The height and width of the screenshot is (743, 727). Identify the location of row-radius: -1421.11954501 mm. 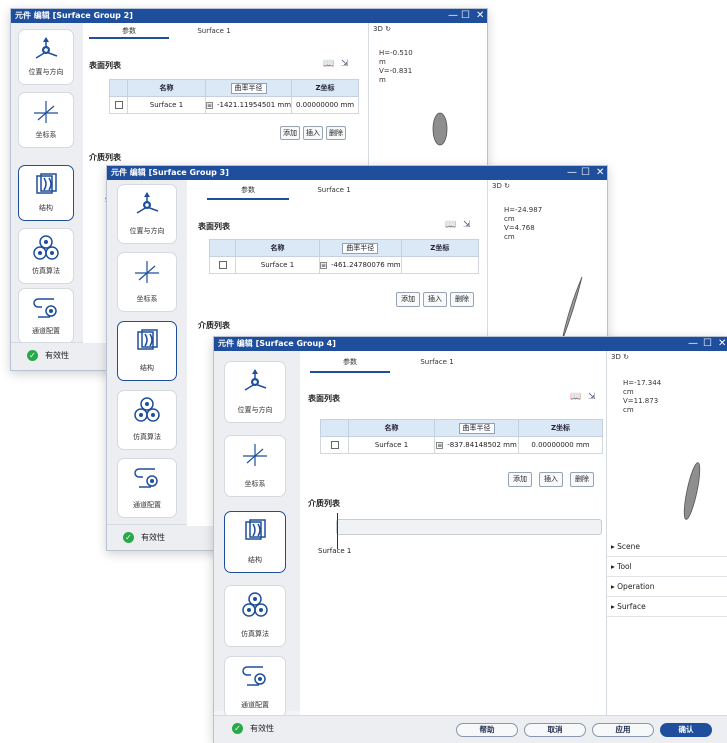
(254, 105).